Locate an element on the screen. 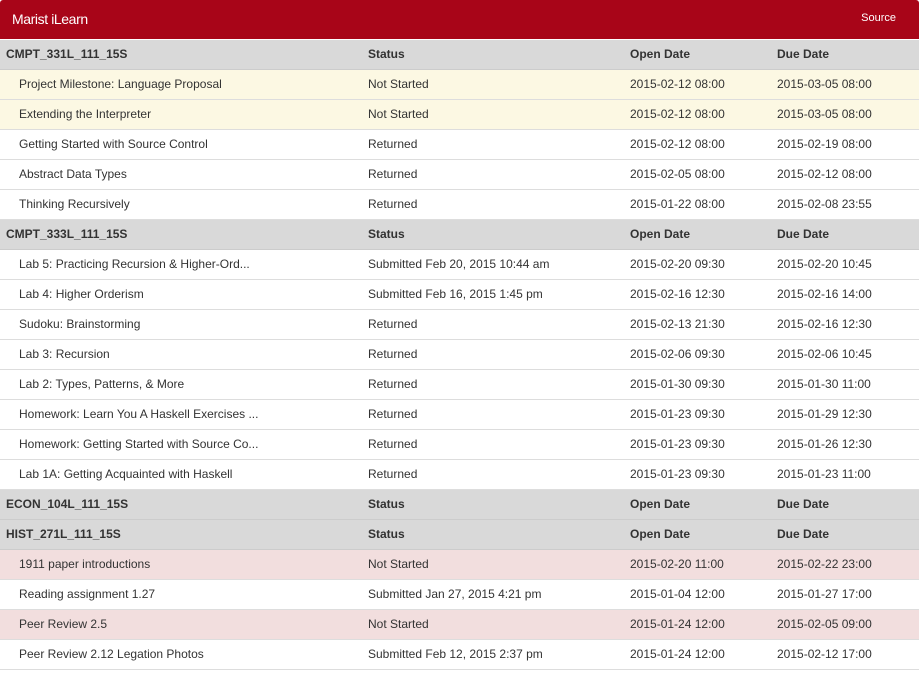  assignment-title: Abstract Data Types is located at coordinates (184, 174).